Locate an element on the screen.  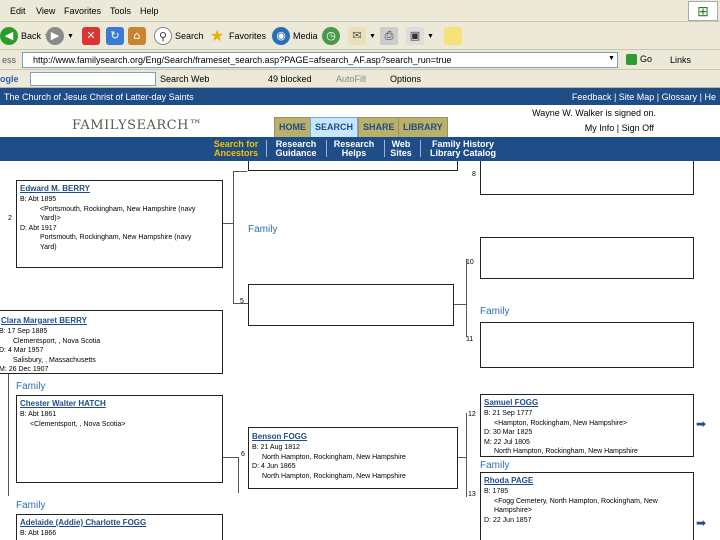
detail-line: D: 30 Mar 1825 is located at coordinates (508, 432).